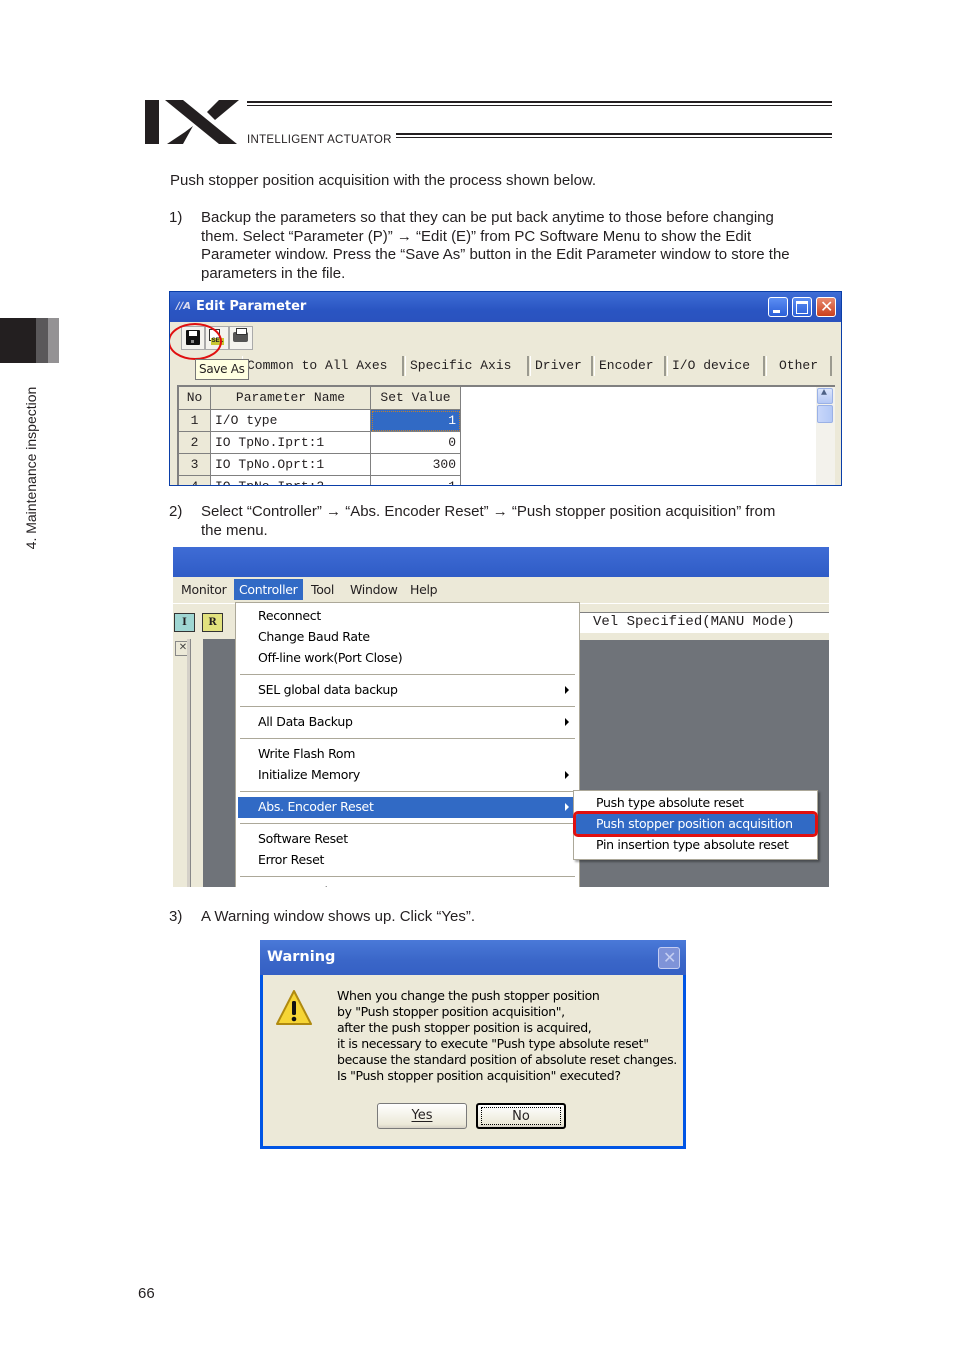 This screenshot has height=1350, width=954. I want to click on close-button: ✕, so click(826, 307).